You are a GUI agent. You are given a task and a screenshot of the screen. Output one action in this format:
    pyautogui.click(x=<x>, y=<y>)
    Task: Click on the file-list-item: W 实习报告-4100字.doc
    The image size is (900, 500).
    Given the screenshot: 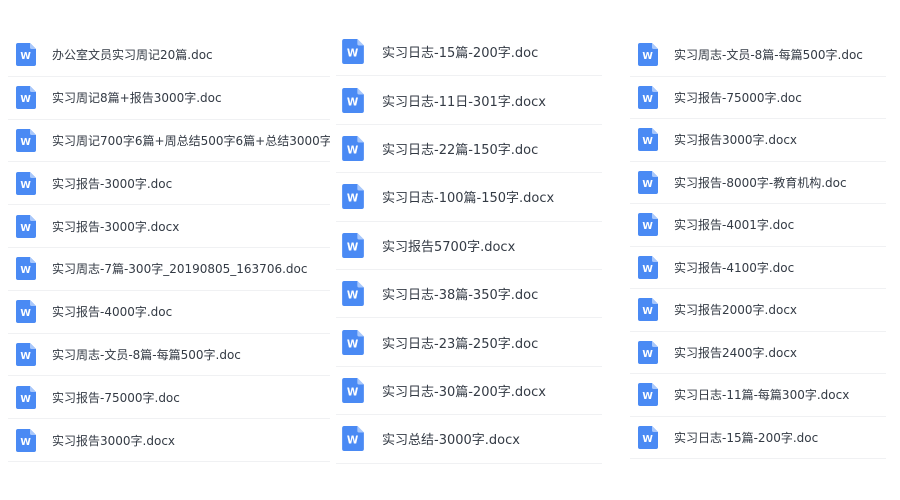 What is the action you would take?
    pyautogui.click(x=758, y=268)
    